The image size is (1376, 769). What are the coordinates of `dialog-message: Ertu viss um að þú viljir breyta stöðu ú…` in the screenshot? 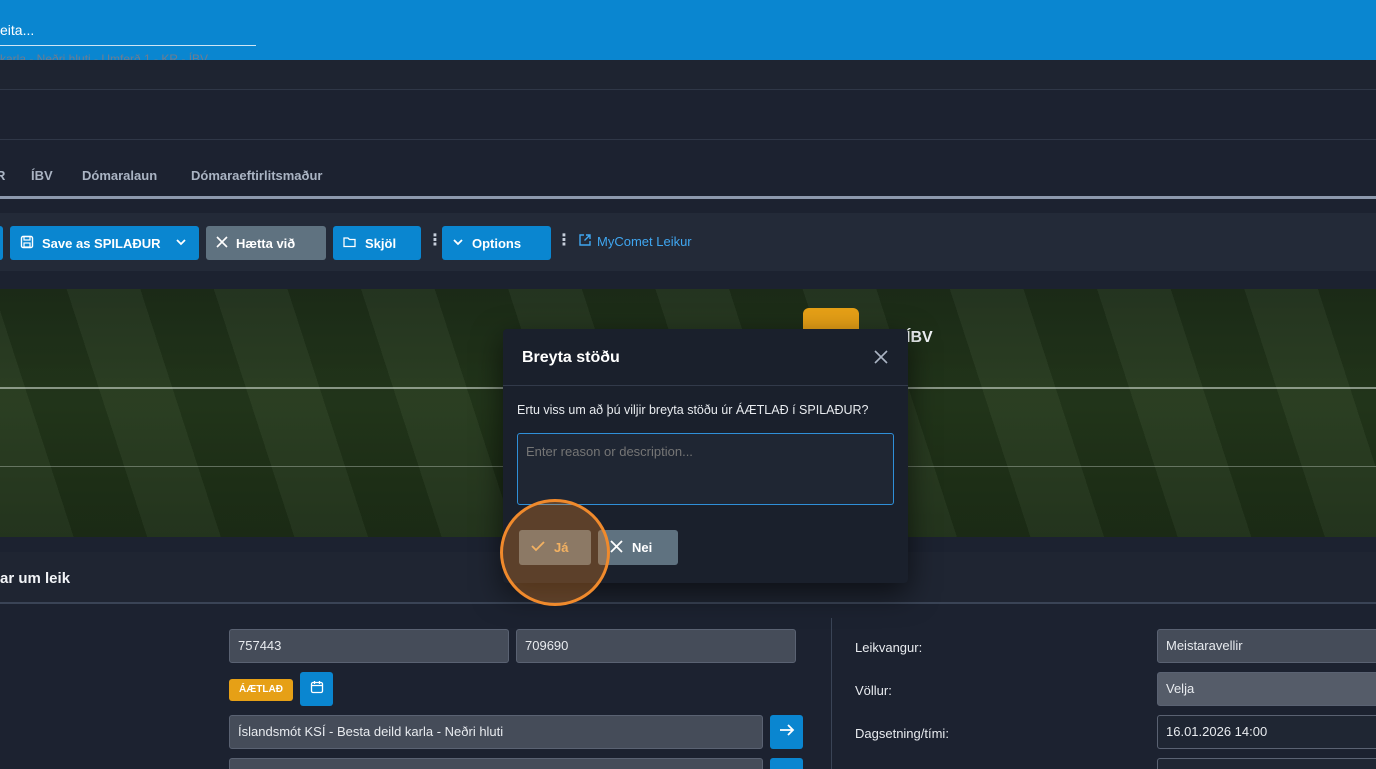 It's located at (693, 410).